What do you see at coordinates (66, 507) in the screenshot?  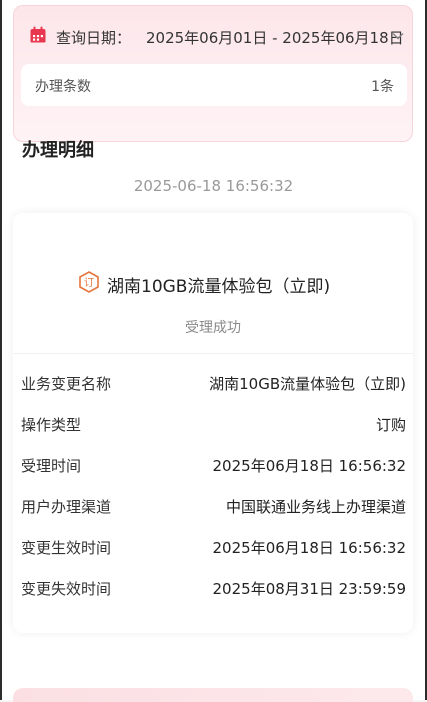 I see `row-label: 用户办理渠道` at bounding box center [66, 507].